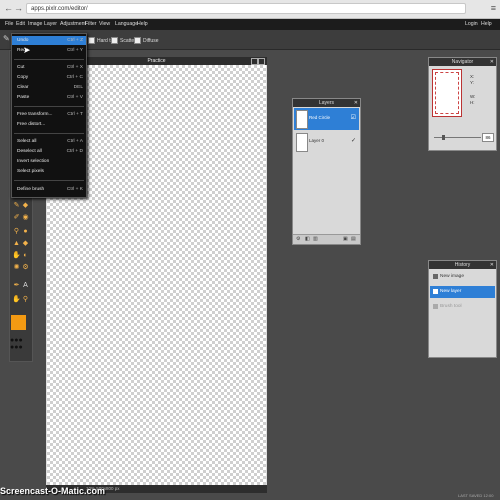 This screenshot has width=500, height=500. What do you see at coordinates (16, 255) in the screenshot?
I see `smudge-icon: ✋` at bounding box center [16, 255].